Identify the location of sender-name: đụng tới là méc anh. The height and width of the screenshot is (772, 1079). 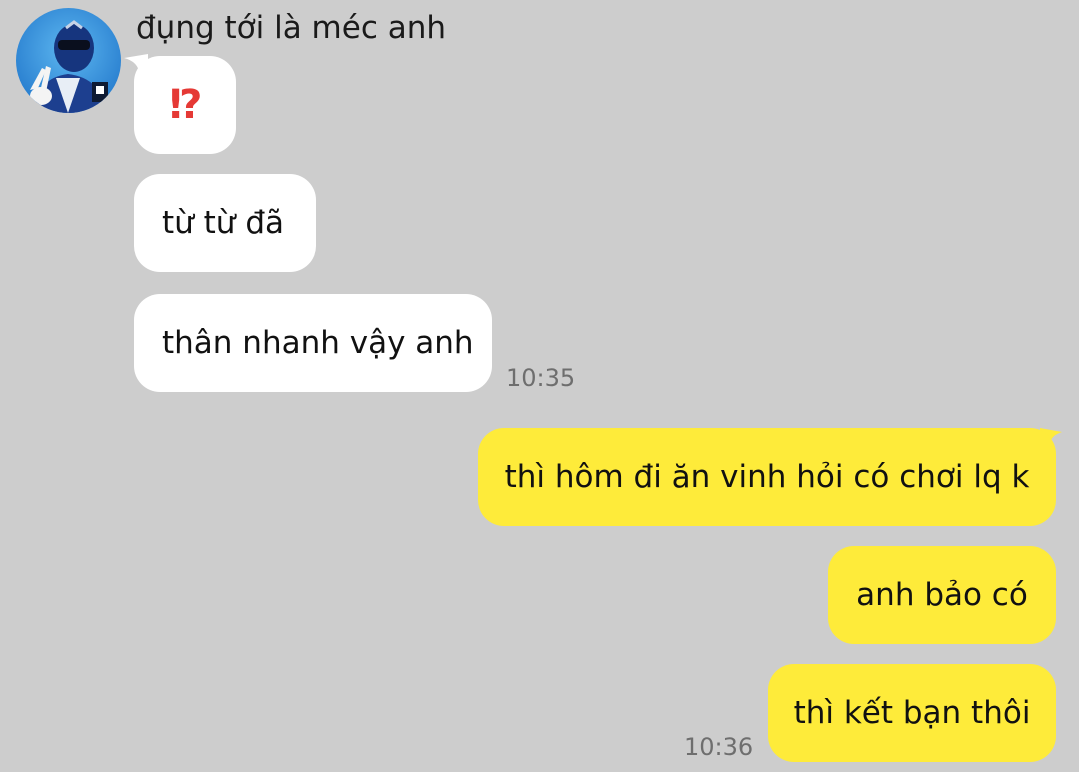
(291, 28).